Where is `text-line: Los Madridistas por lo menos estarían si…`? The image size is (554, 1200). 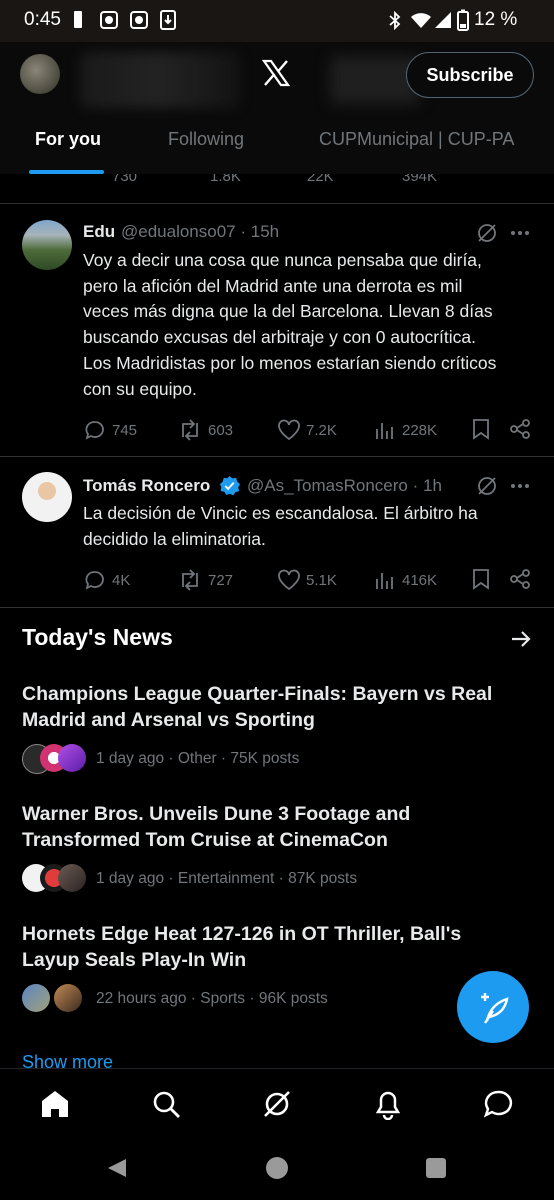
text-line: Los Madridistas por lo menos estarían si… is located at coordinates (290, 362).